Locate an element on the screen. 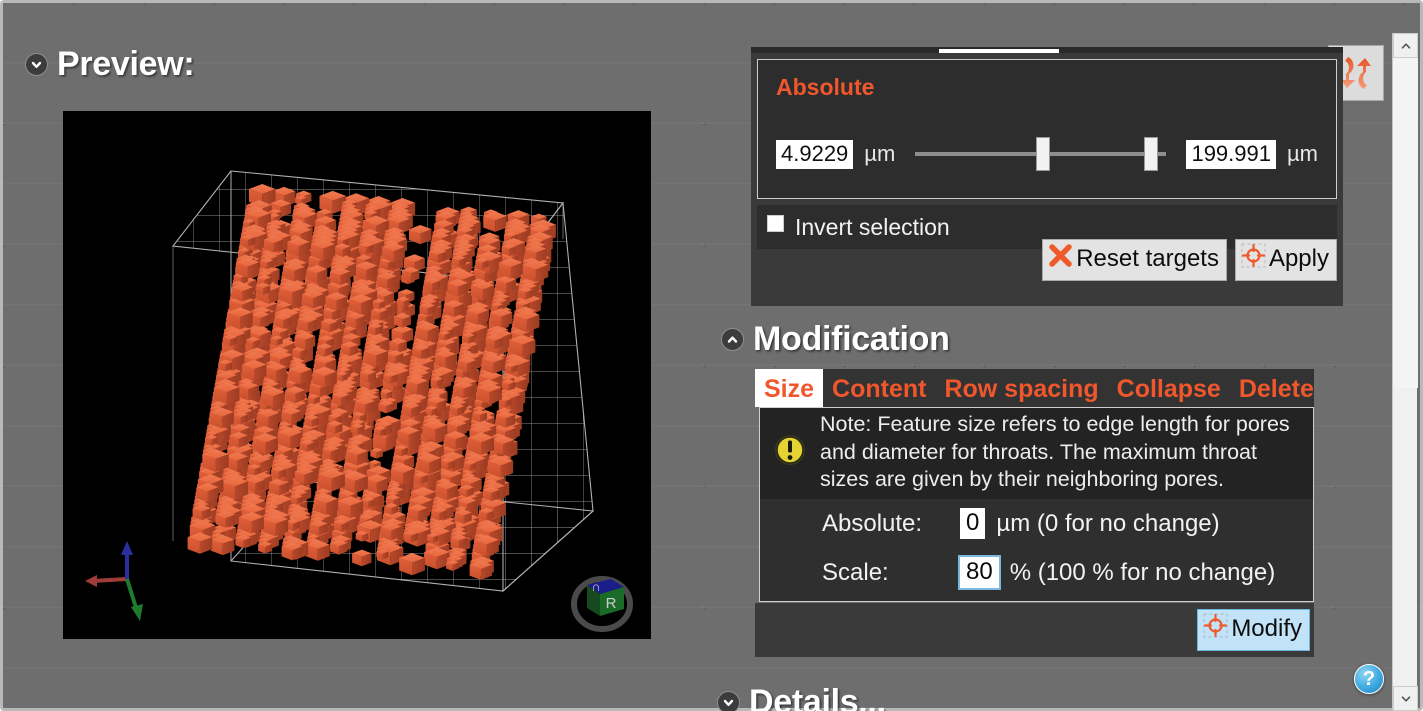 The image size is (1423, 711). modification-tabs: Size Content Row spacing Collapse Delete is located at coordinates (1034, 388).